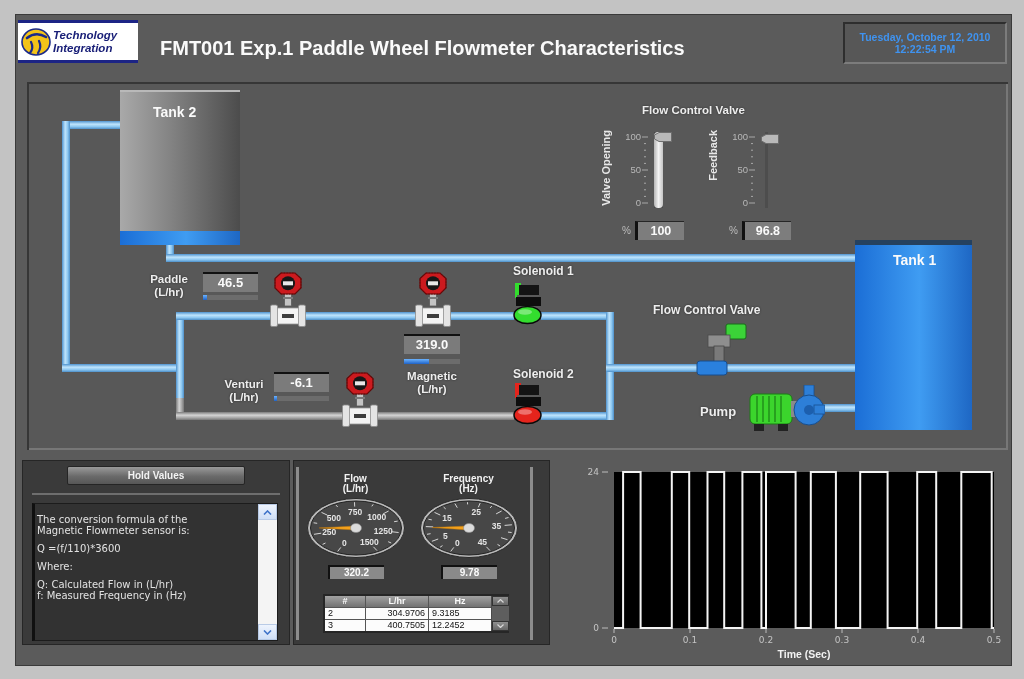 The width and height of the screenshot is (1024, 679). What do you see at coordinates (355, 572) in the screenshot?
I see `gauge-readout: 320.2` at bounding box center [355, 572].